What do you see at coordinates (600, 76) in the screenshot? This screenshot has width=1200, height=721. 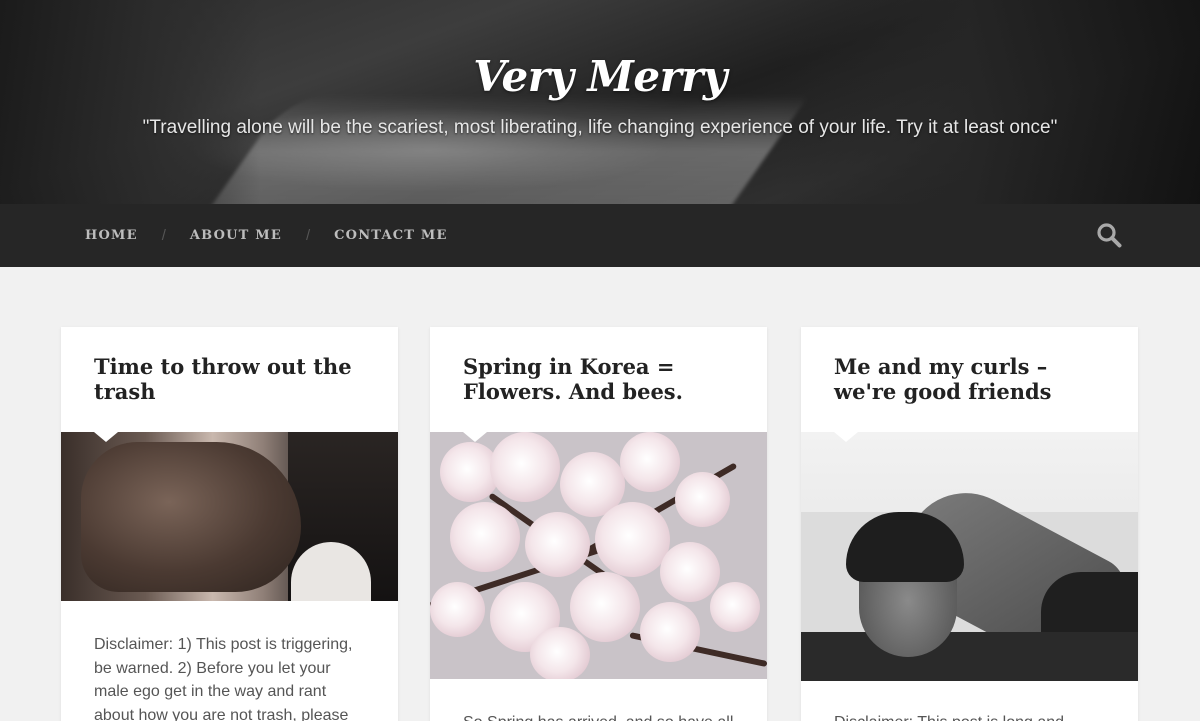 I see `site-title: Very Merry` at bounding box center [600, 76].